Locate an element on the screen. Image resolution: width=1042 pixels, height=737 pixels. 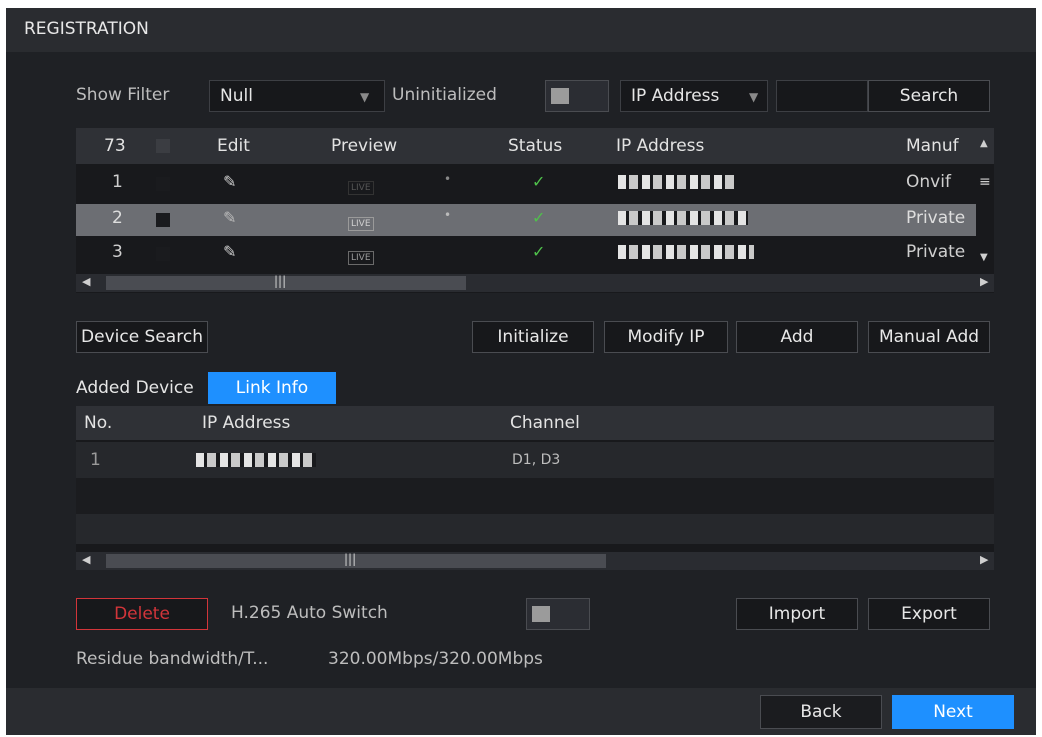
tab-added-device: Added Device is located at coordinates (135, 388).